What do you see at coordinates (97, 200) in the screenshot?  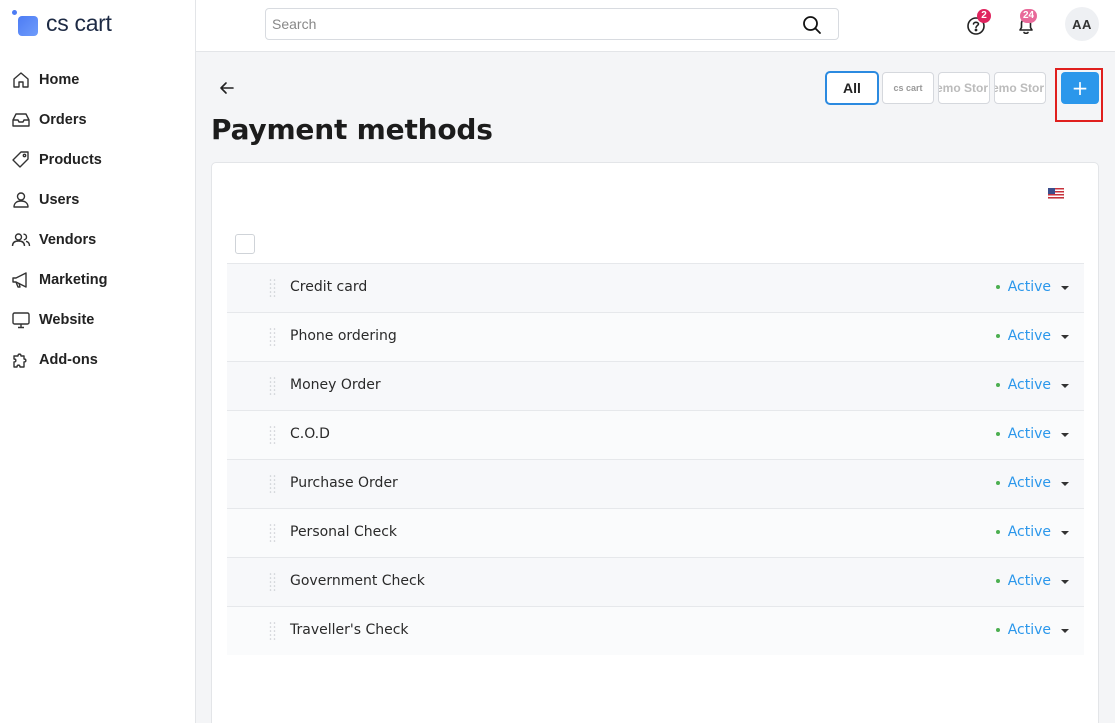 I see `sidebar-item-users: Users` at bounding box center [97, 200].